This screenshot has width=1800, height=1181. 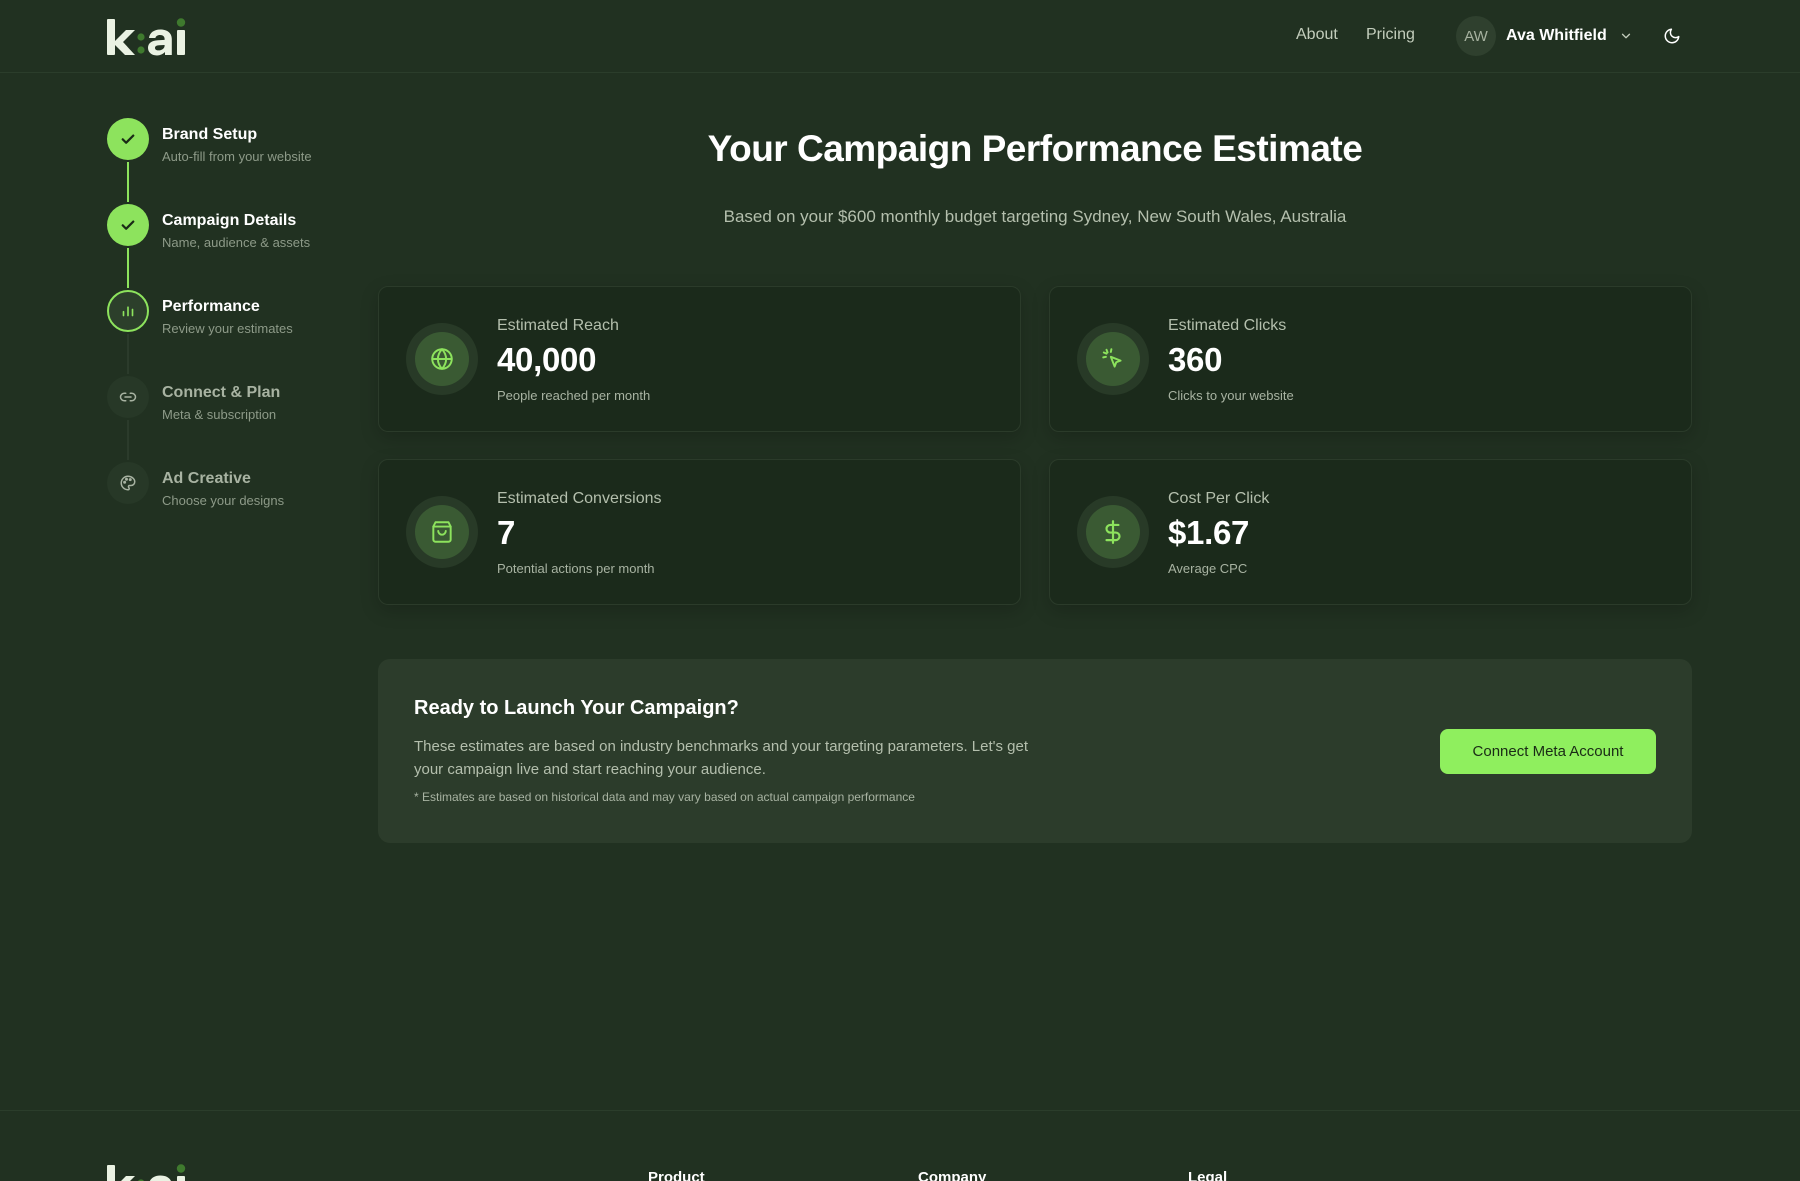 What do you see at coordinates (1476, 36) in the screenshot?
I see `avatar: AW` at bounding box center [1476, 36].